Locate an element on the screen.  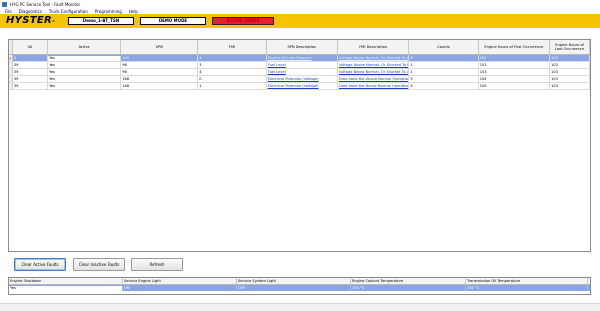
menu-programming: Programming is located at coordinates (108, 11).